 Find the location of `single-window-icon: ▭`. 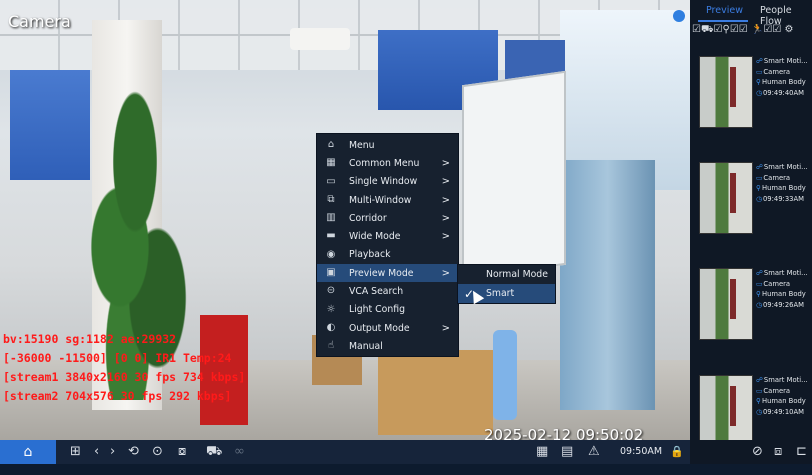

single-window-icon: ▭ is located at coordinates (331, 181).